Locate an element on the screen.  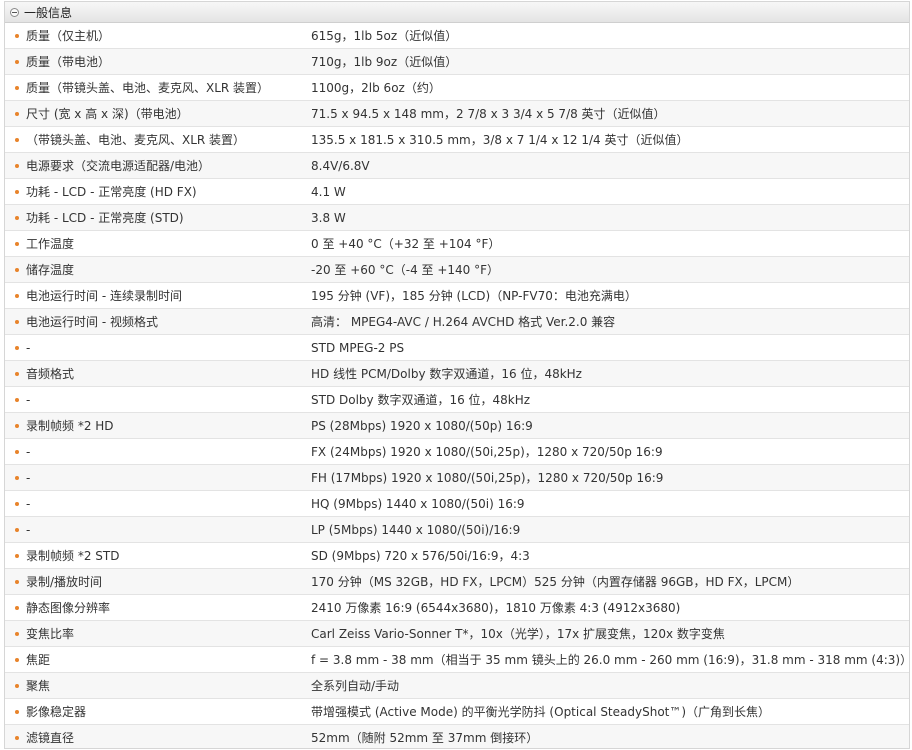
table-row: 功耗 - LCD - 正常亮度 (HD FX) 4.1 W is located at coordinates (457, 192).